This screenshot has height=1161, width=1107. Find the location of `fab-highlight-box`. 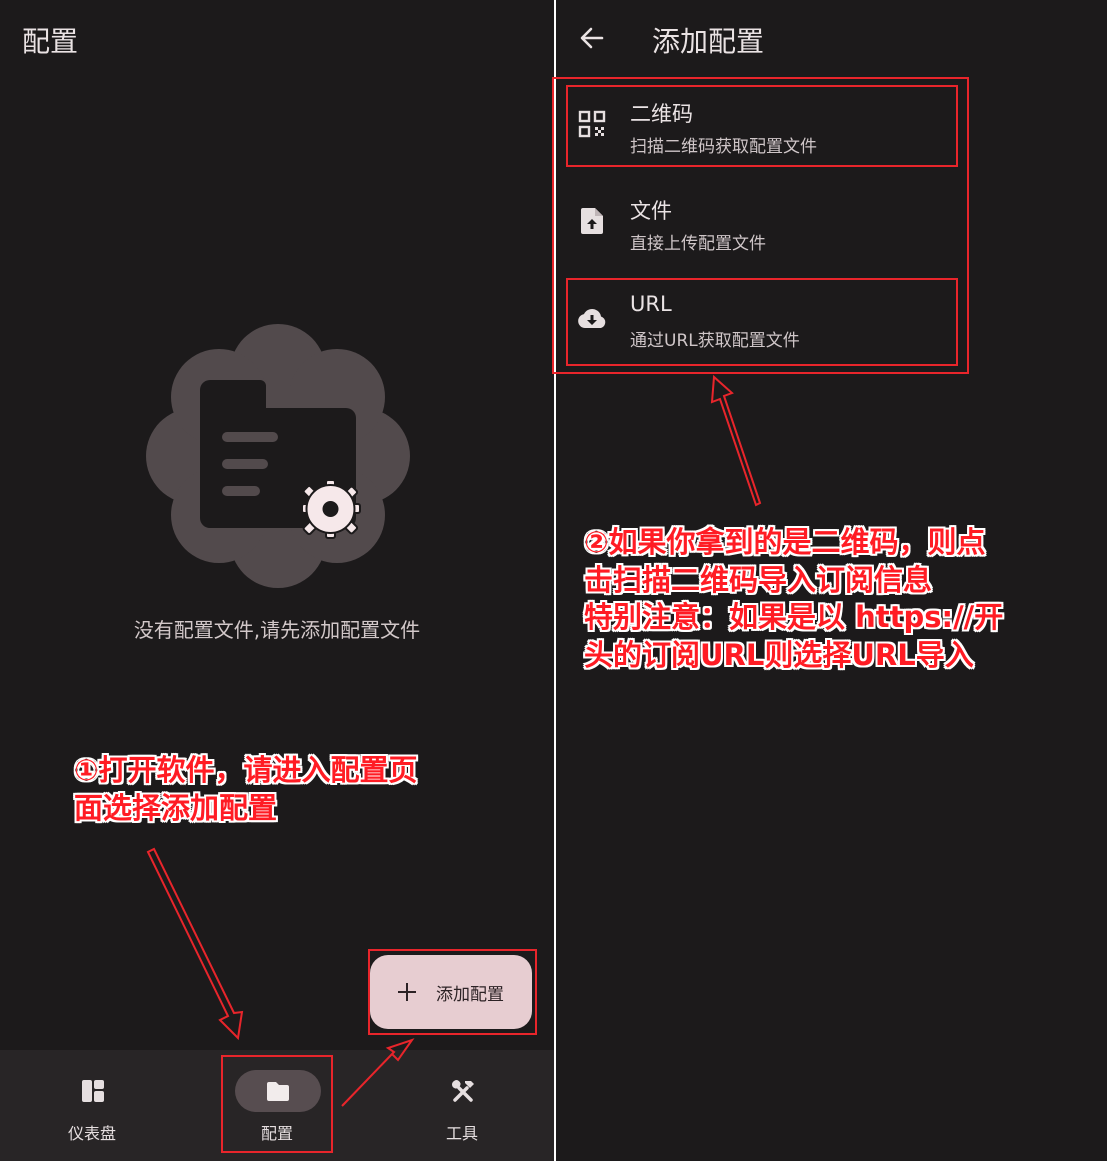

fab-highlight-box is located at coordinates (452, 992).